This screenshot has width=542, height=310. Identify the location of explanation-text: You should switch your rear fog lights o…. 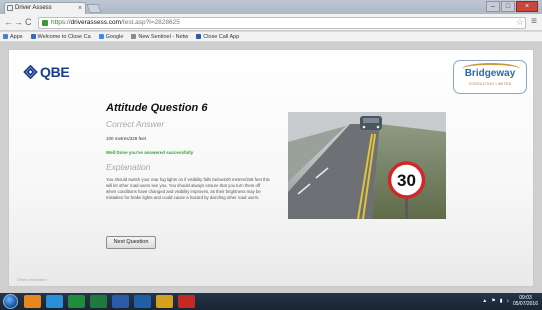
(188, 188).